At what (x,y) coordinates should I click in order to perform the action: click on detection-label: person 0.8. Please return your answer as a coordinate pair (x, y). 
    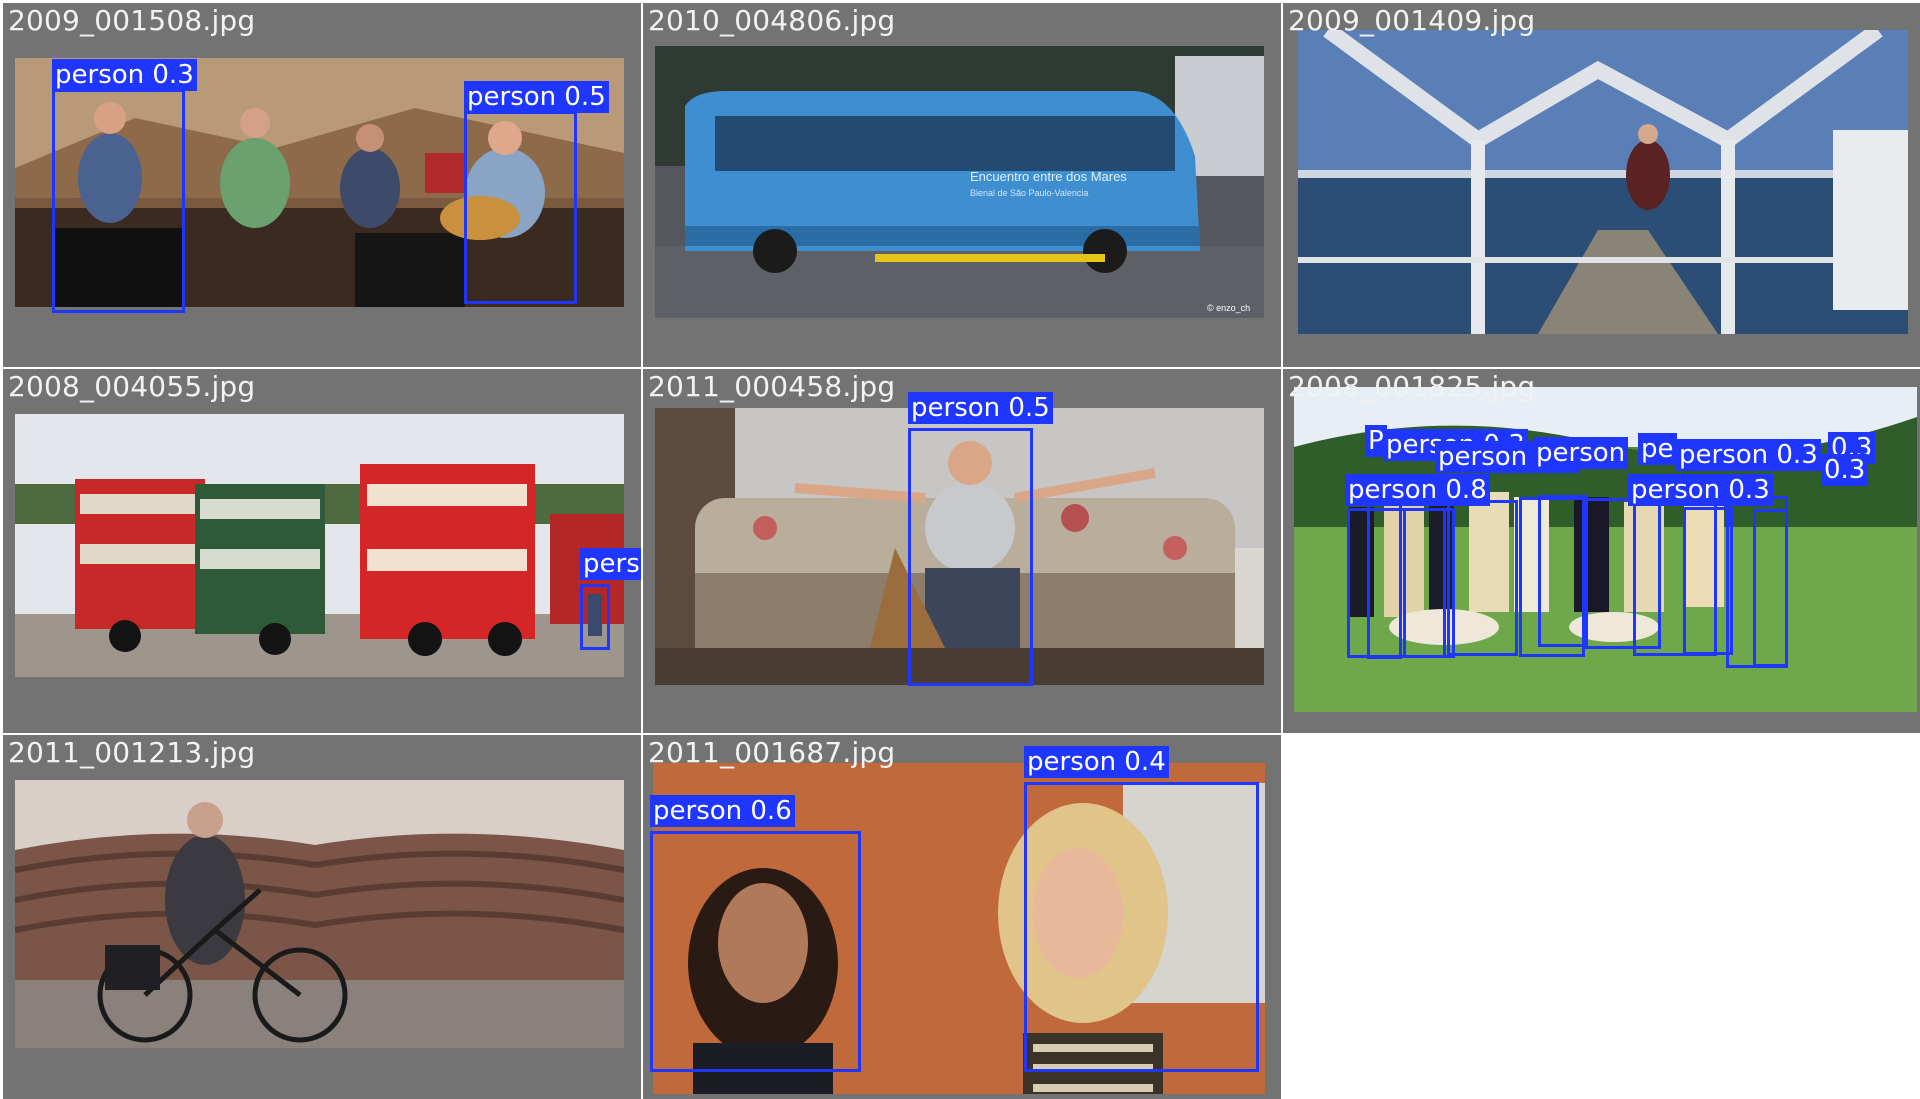
    Looking at the image, I should click on (1417, 490).